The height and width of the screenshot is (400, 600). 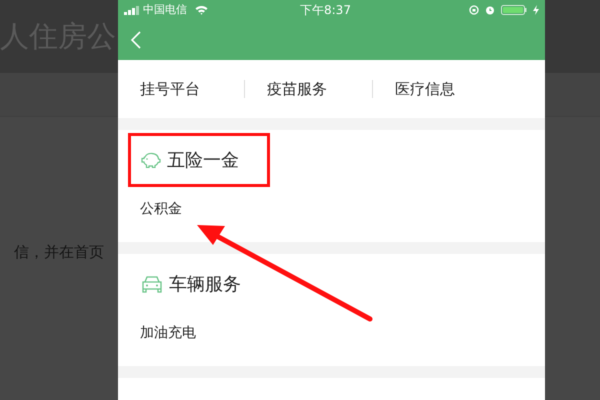 What do you see at coordinates (474, 10) in the screenshot?
I see `rotation-lock-icon` at bounding box center [474, 10].